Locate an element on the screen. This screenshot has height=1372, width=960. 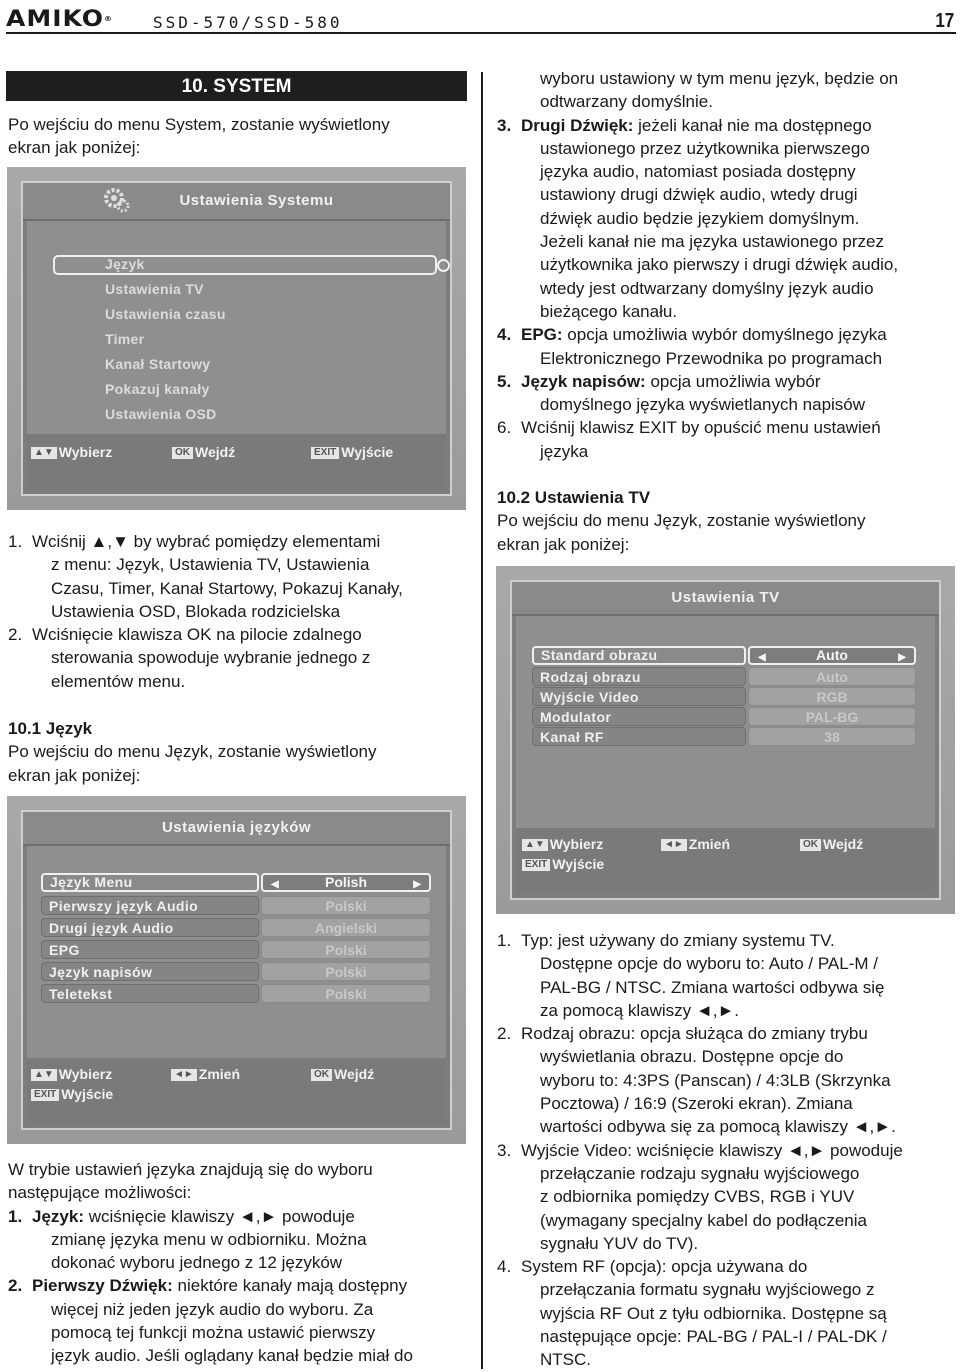
value-text: Auto is located at coordinates (832, 655).